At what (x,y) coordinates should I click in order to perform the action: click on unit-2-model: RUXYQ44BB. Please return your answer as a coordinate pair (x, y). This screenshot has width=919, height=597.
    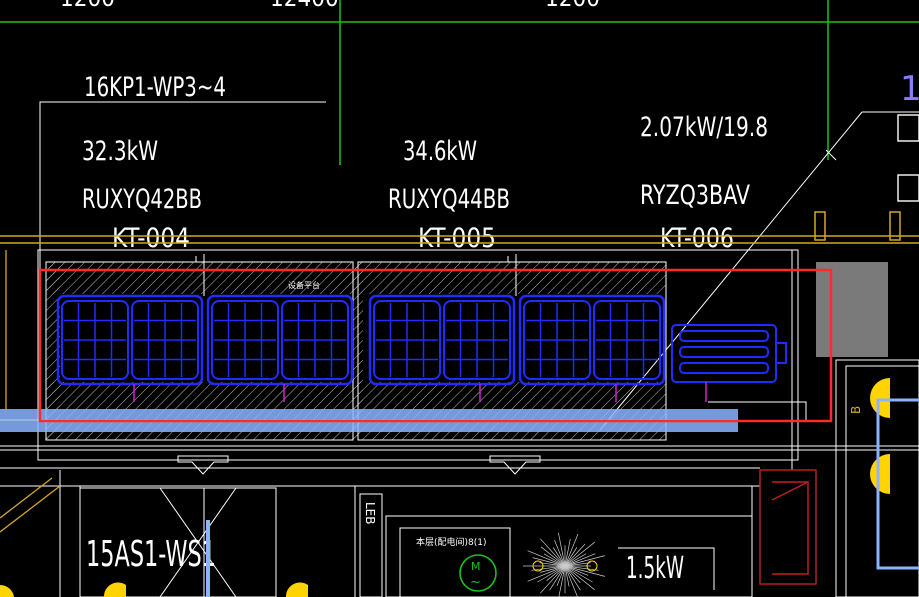
    Looking at the image, I should click on (449, 199).